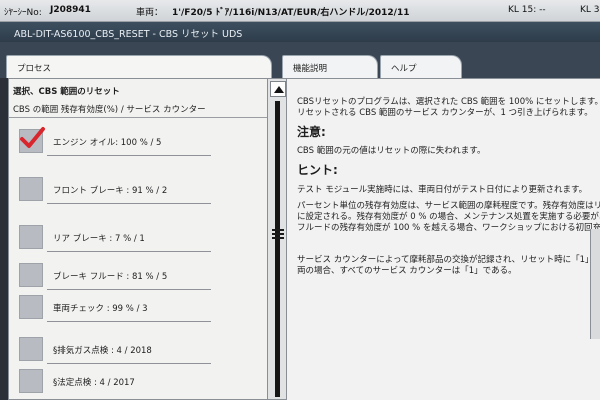  I want to click on cbs-item-label: リア ブレーキ : 7 % / 1, so click(99, 239).